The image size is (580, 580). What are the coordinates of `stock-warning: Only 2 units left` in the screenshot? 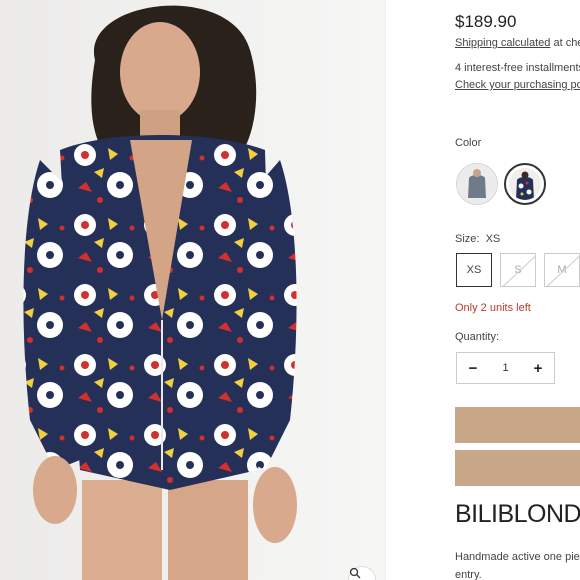 It's located at (493, 308).